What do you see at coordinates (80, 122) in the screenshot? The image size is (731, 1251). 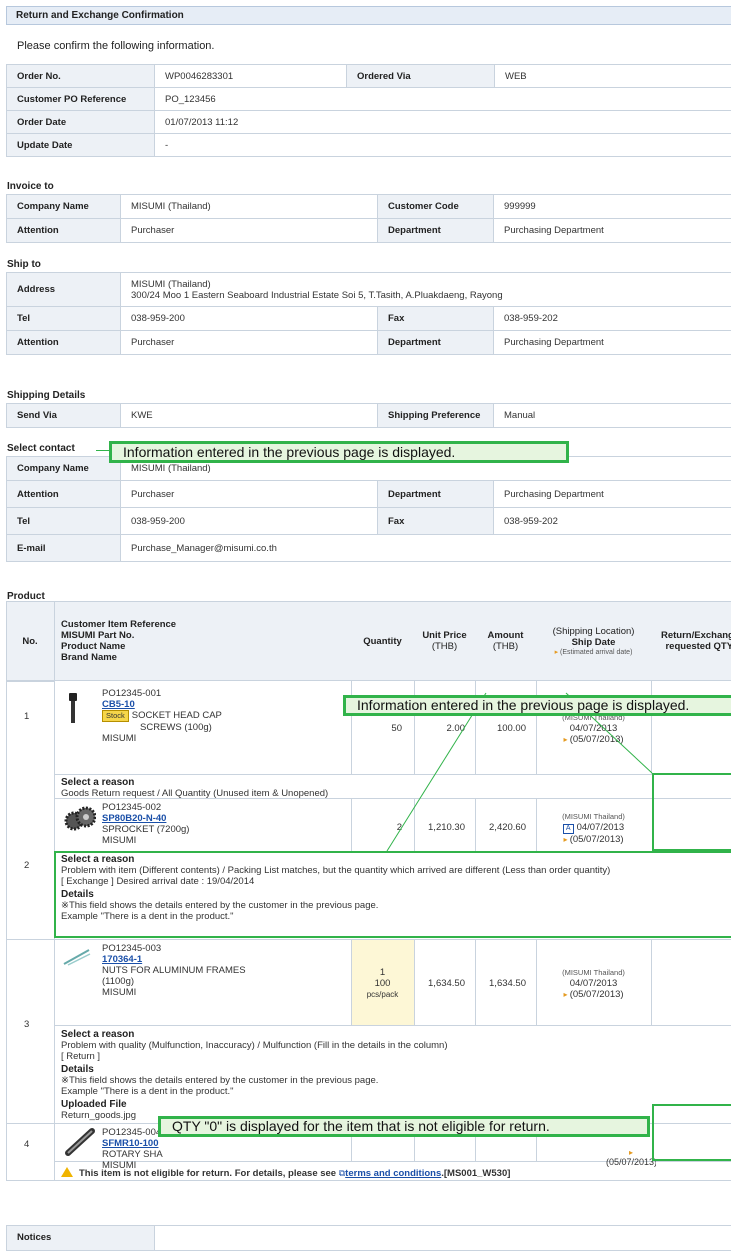 I see `order-date-label: Order Date` at bounding box center [80, 122].